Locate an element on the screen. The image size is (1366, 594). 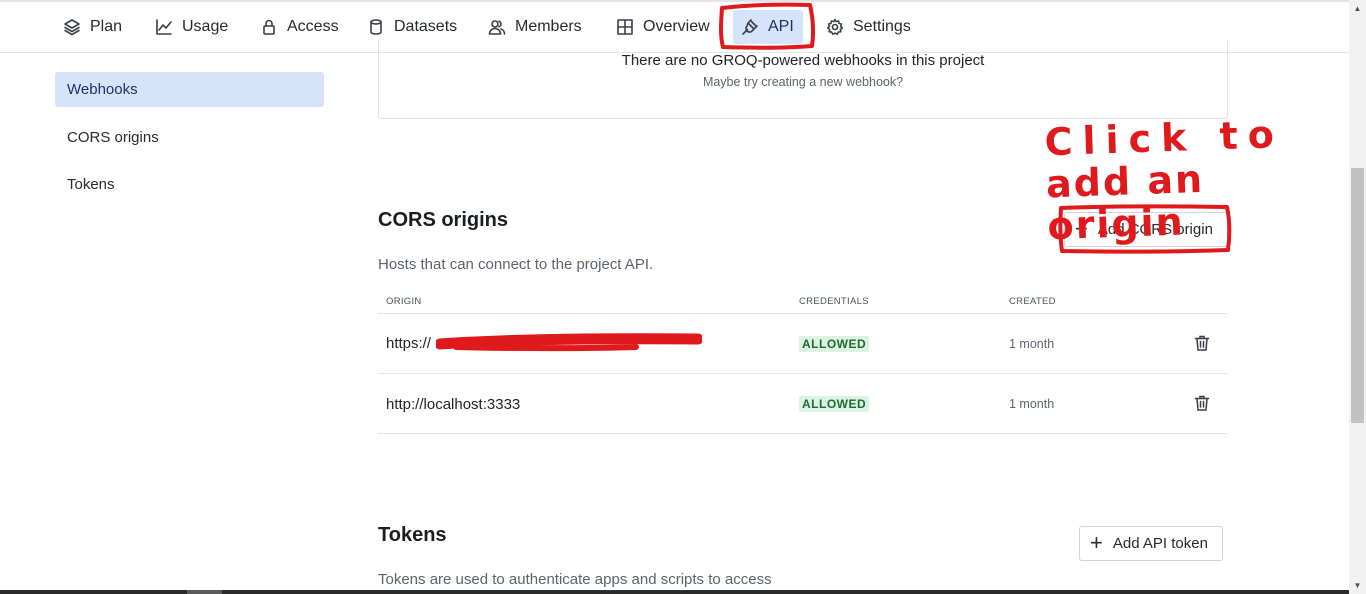
gear-icon is located at coordinates (835, 26).